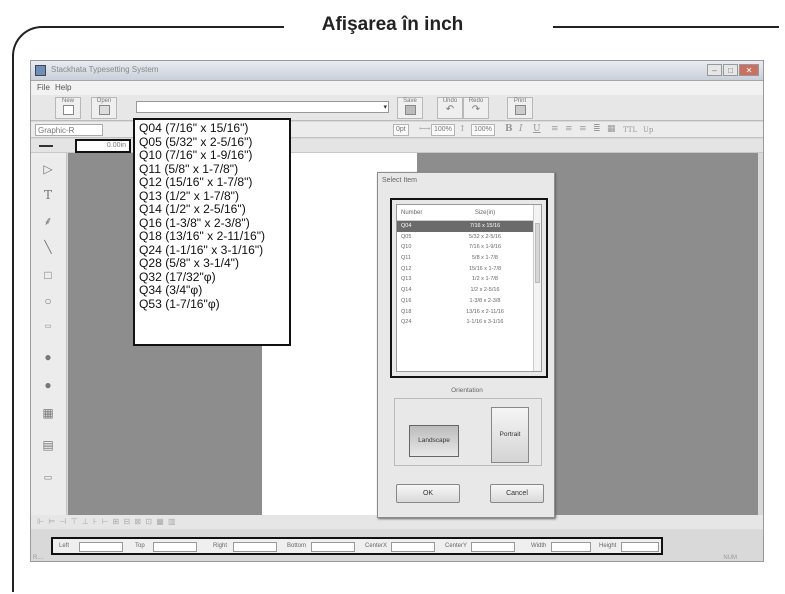  Describe the element at coordinates (714, 70) in the screenshot. I see `minimize-button: –` at that location.